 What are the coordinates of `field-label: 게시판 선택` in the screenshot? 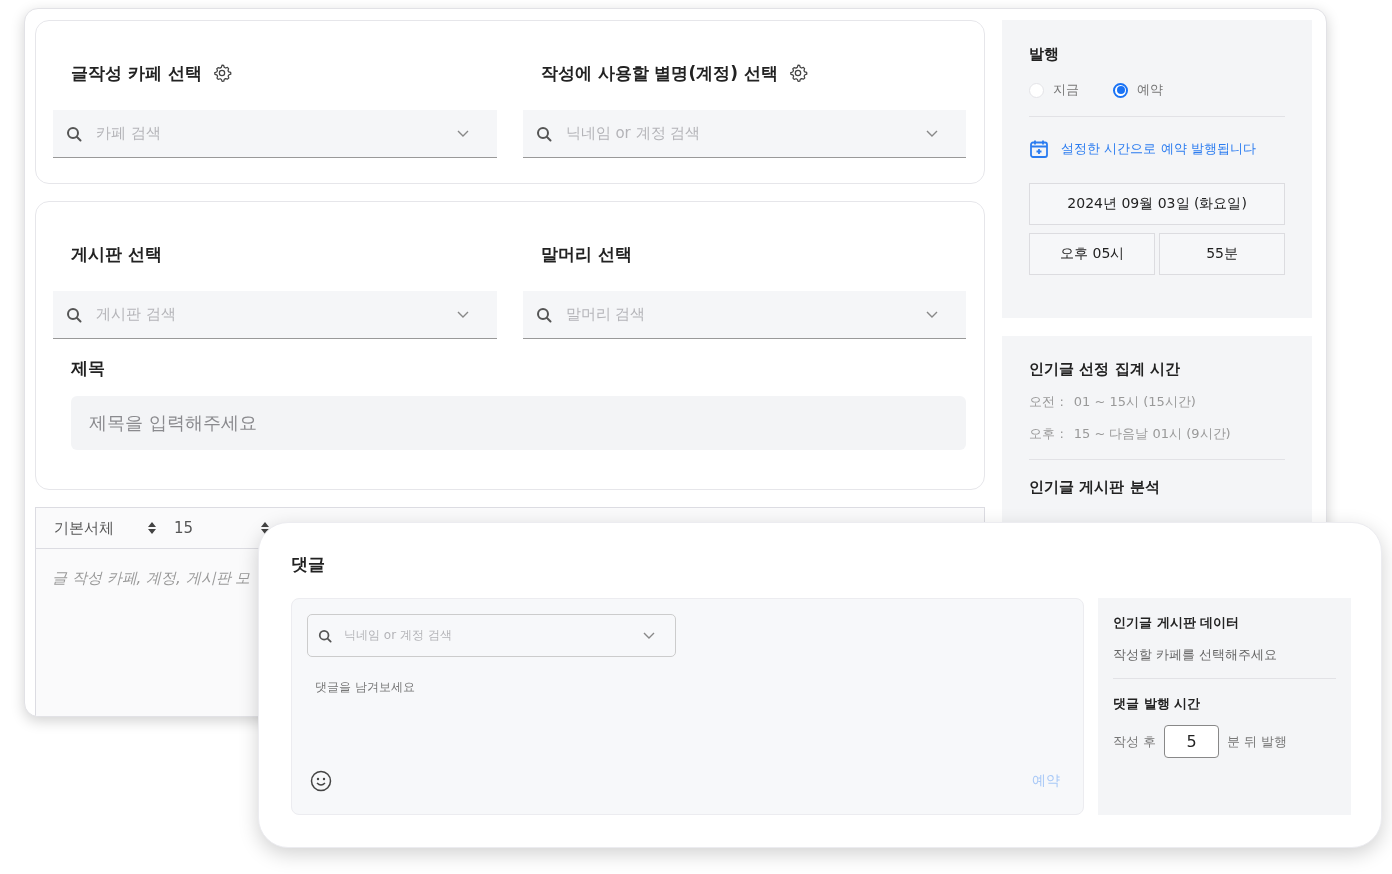 It's located at (116, 254).